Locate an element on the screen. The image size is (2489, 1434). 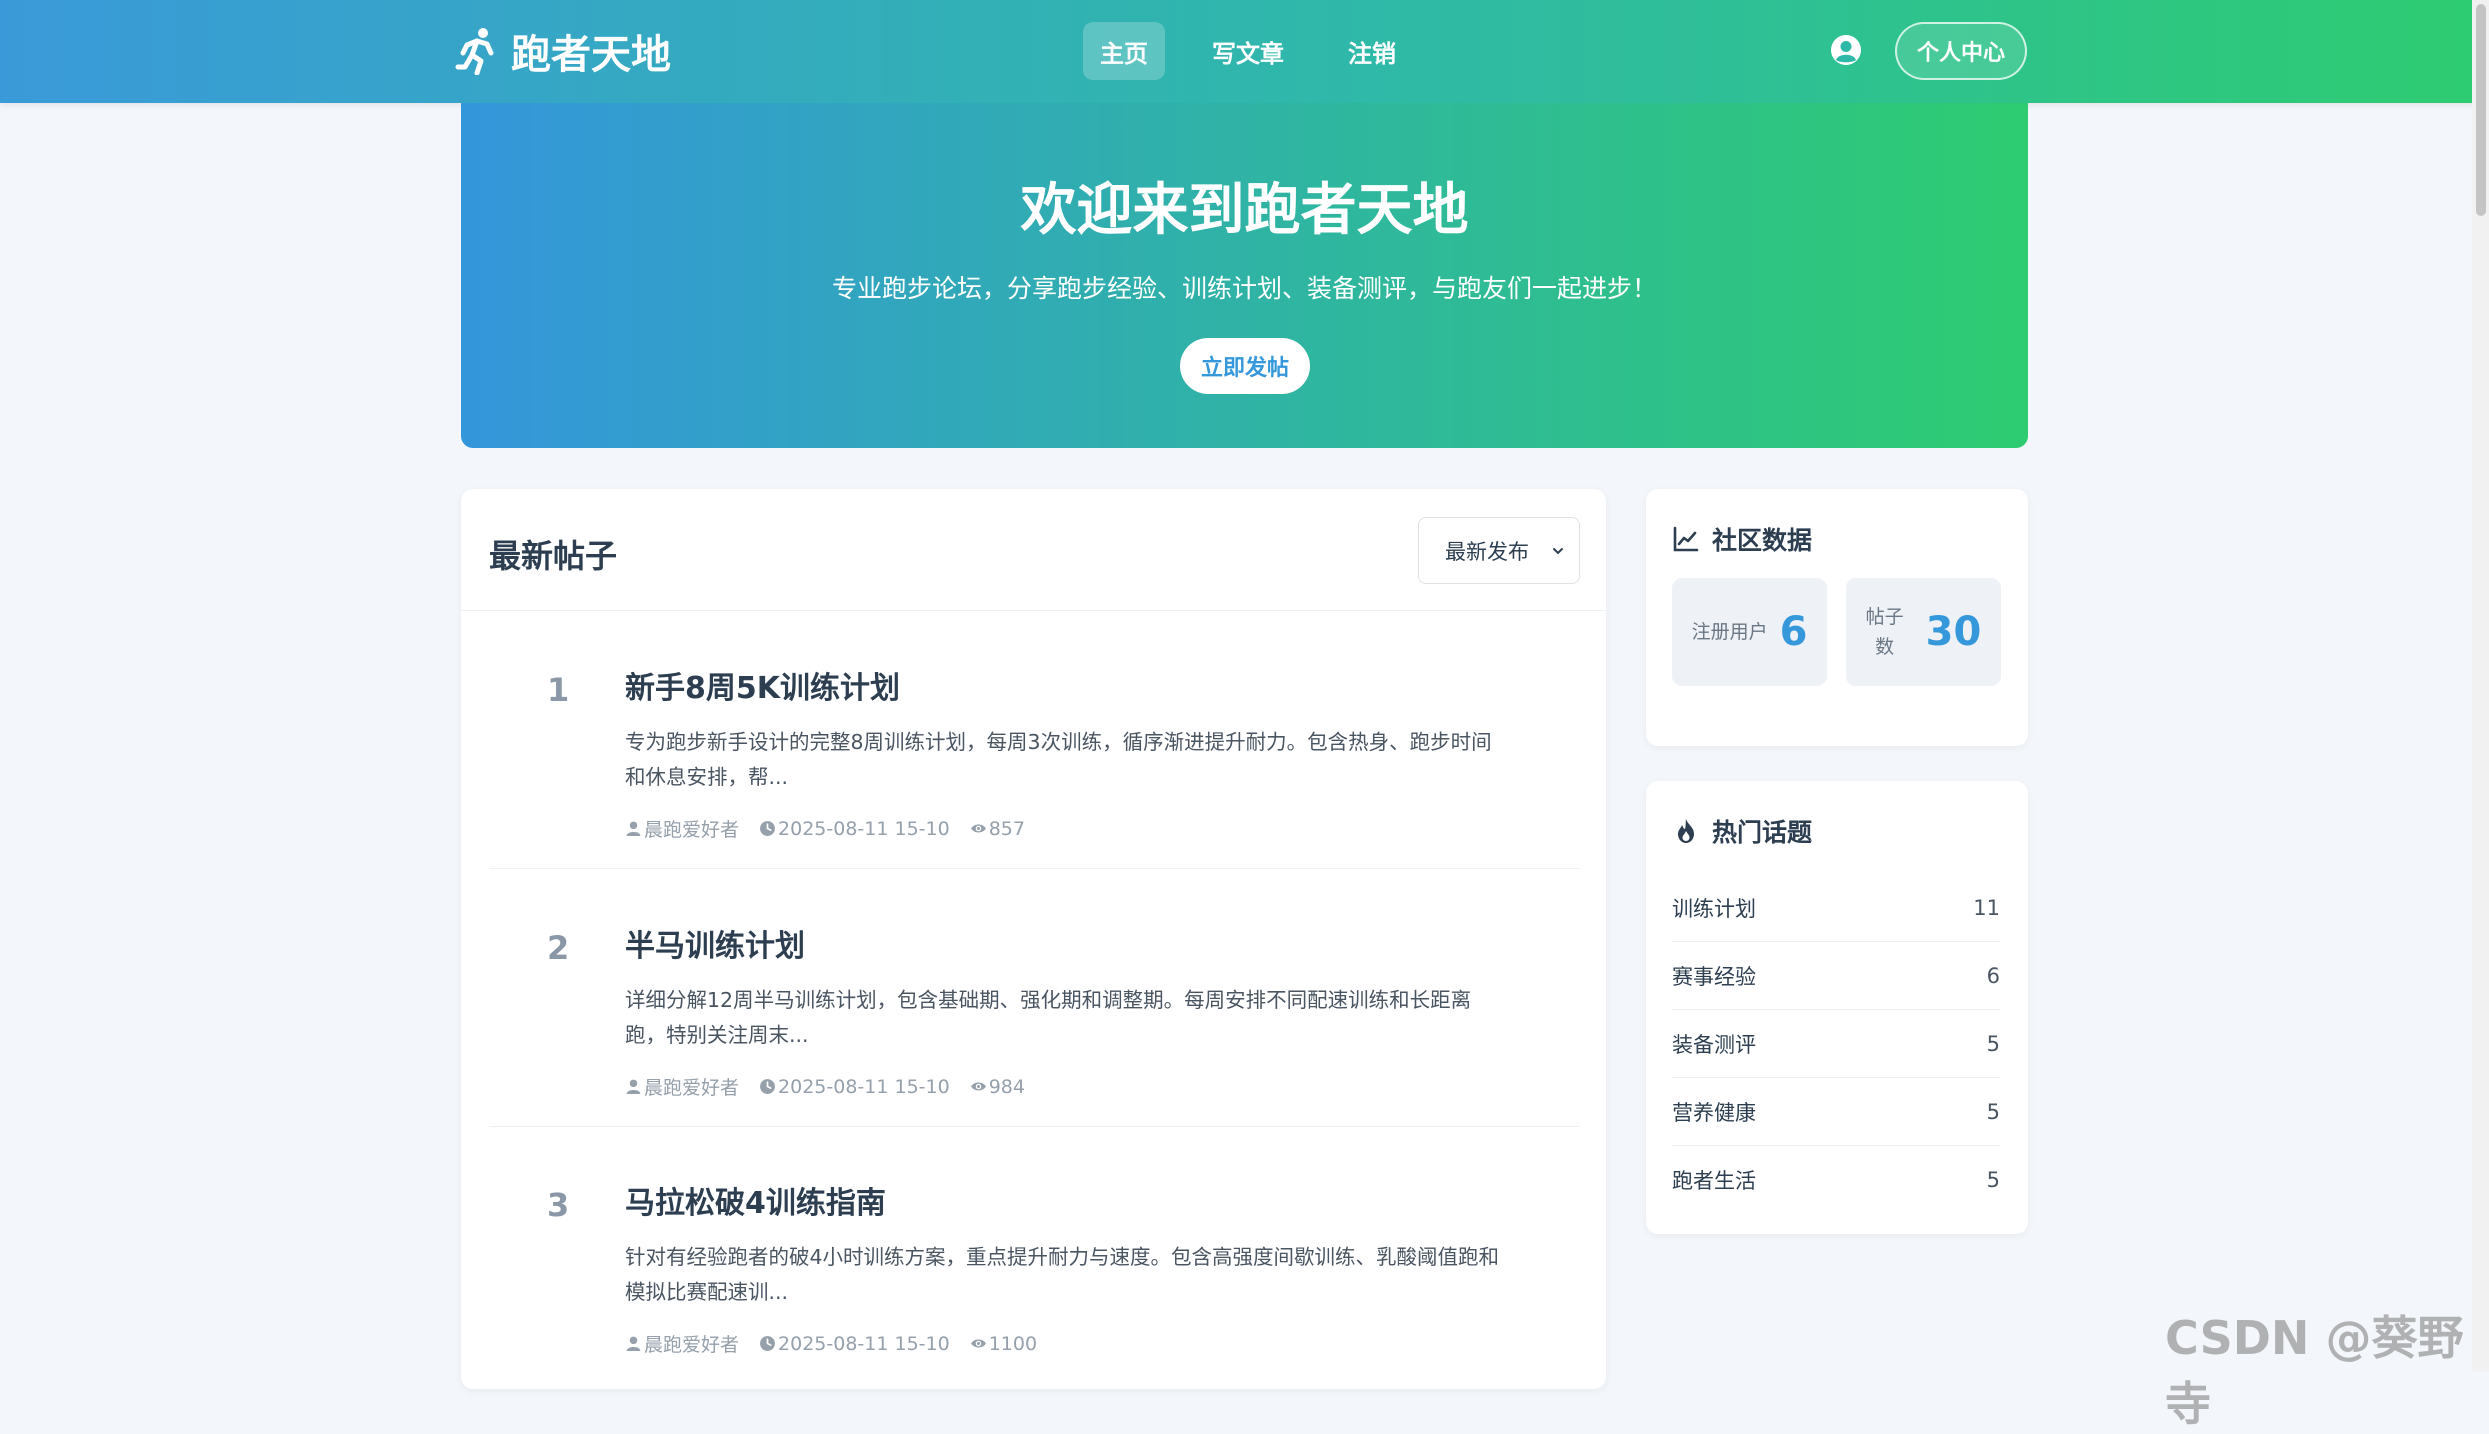
hot-topics-header: 热门话题 is located at coordinates (1742, 831).